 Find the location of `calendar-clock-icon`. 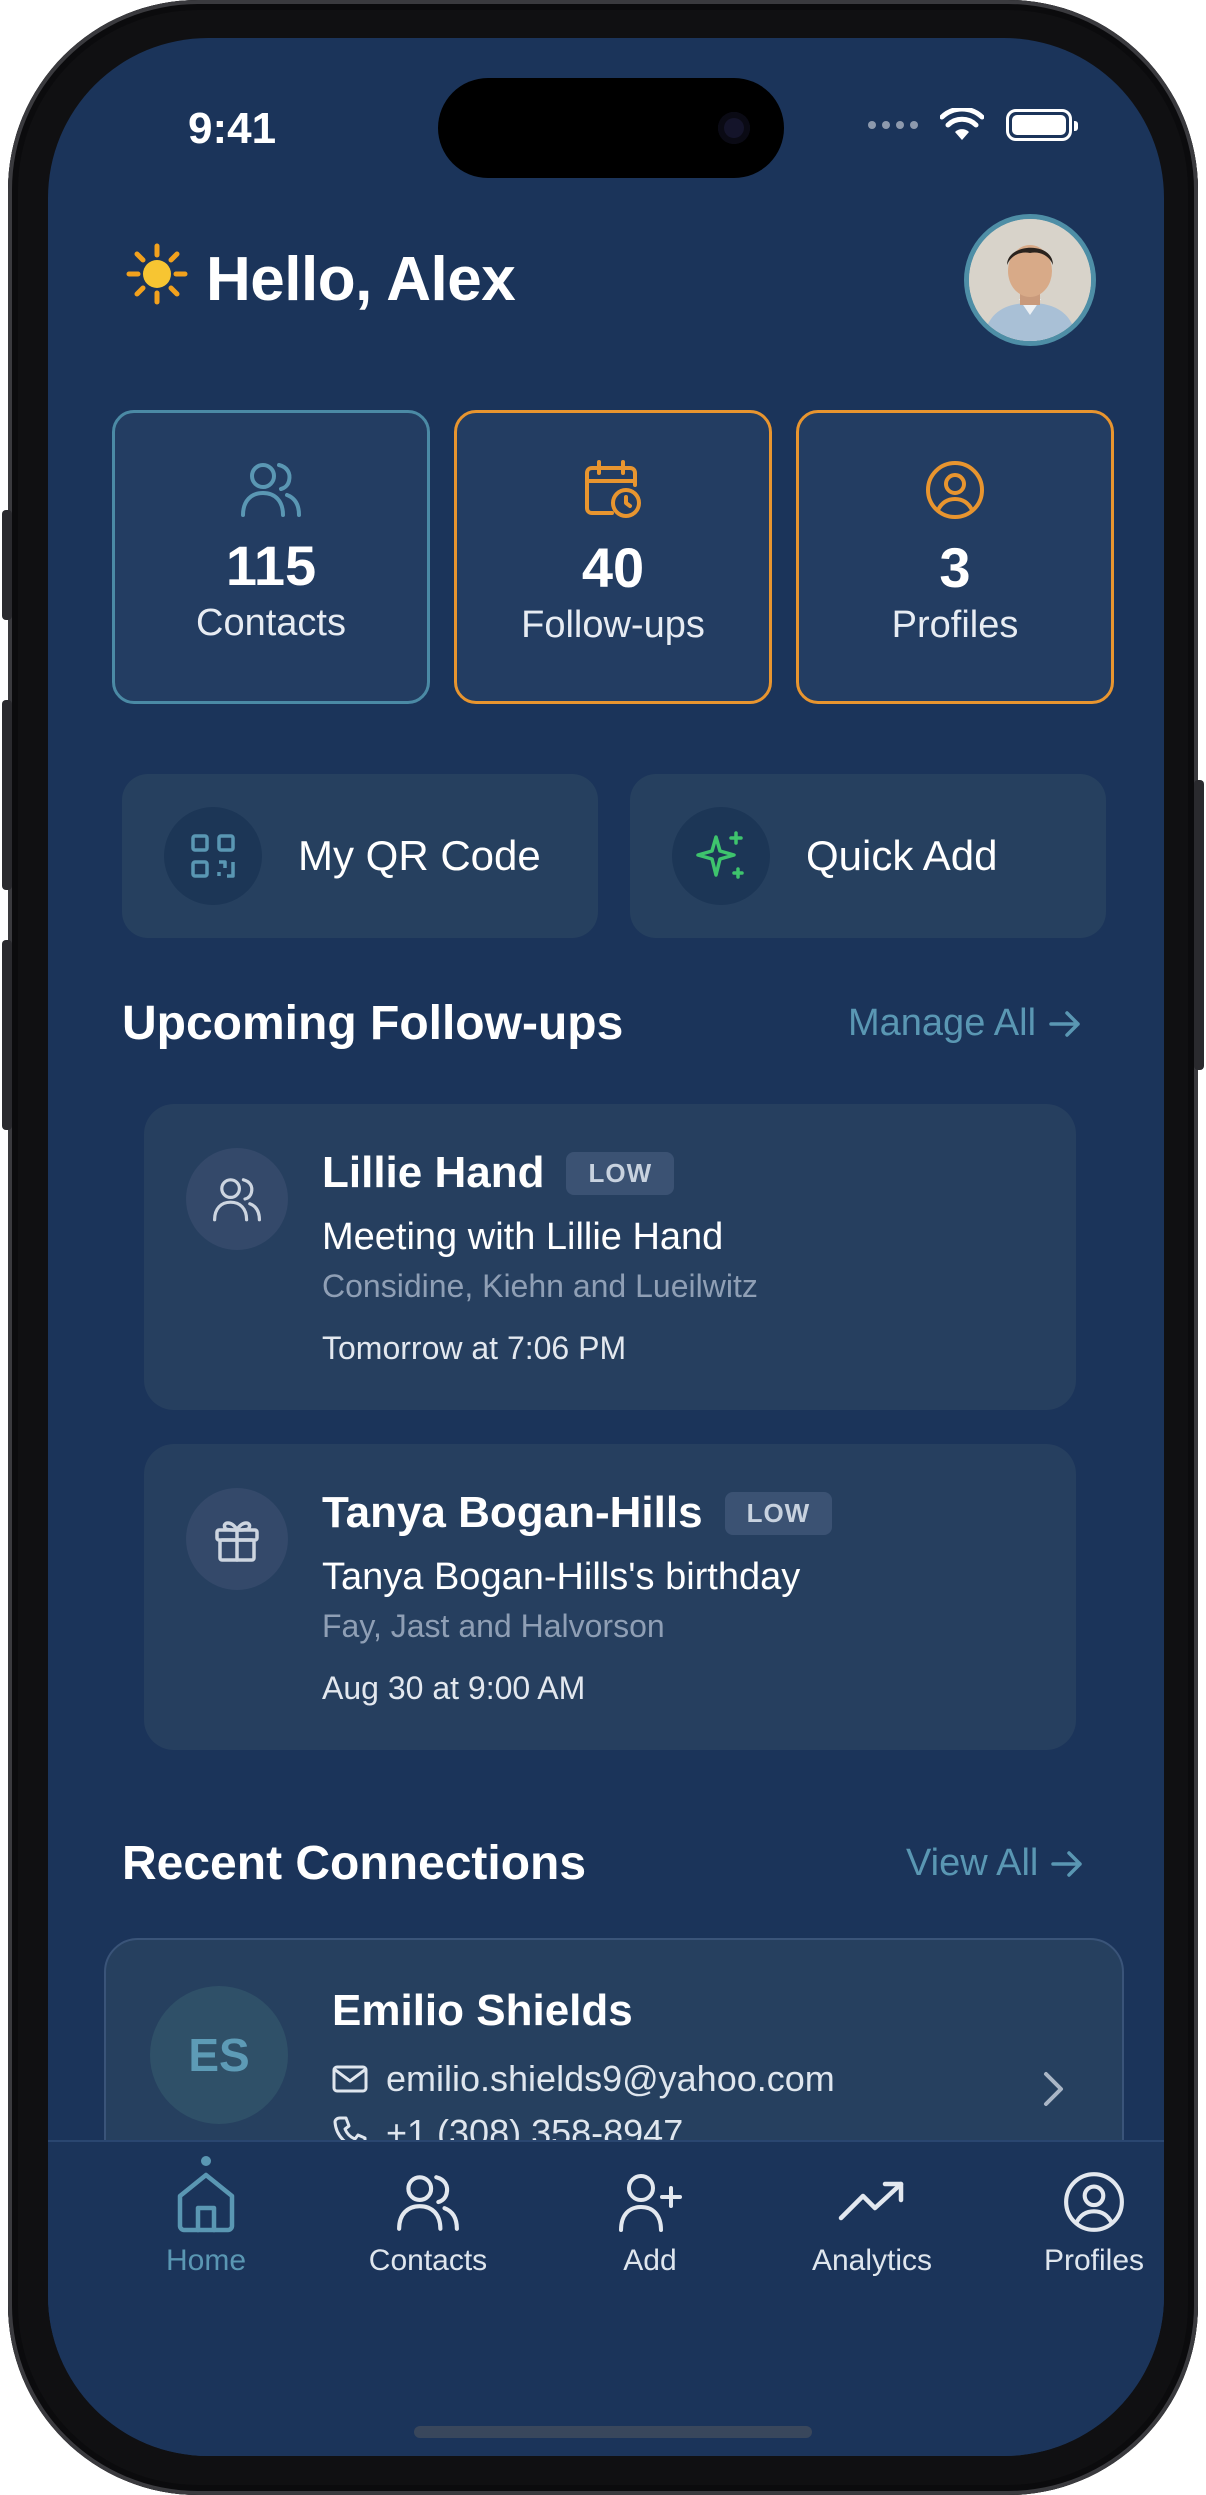

calendar-clock-icon is located at coordinates (613, 489).